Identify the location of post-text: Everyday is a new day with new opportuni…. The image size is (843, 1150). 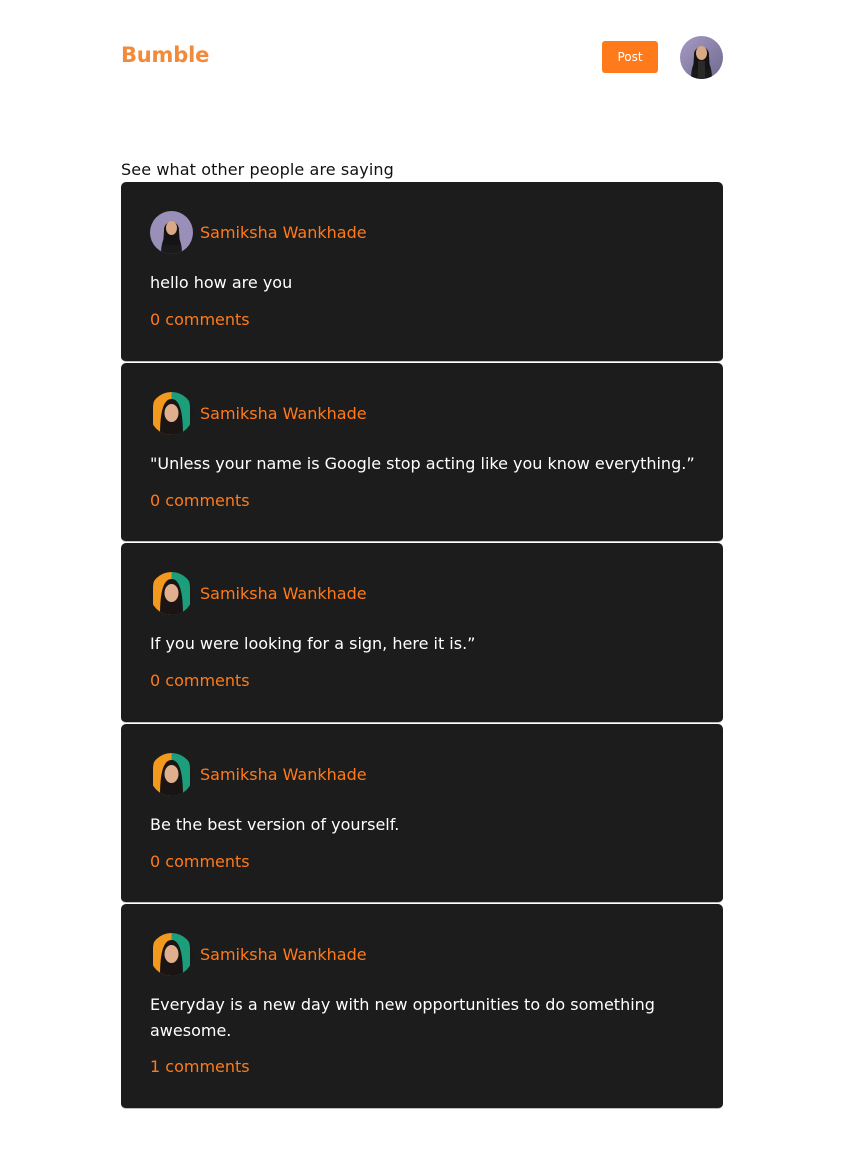
(402, 1017).